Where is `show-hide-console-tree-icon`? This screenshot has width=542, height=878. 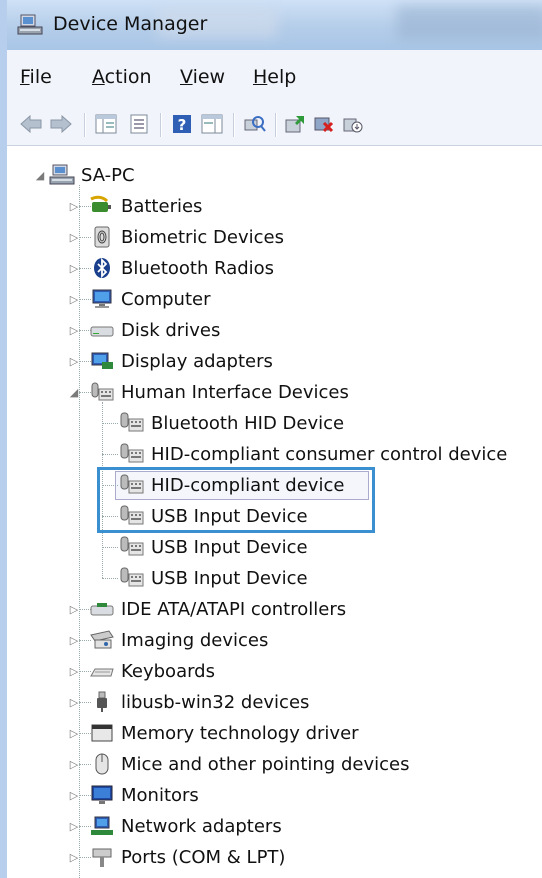 show-hide-console-tree-icon is located at coordinates (106, 124).